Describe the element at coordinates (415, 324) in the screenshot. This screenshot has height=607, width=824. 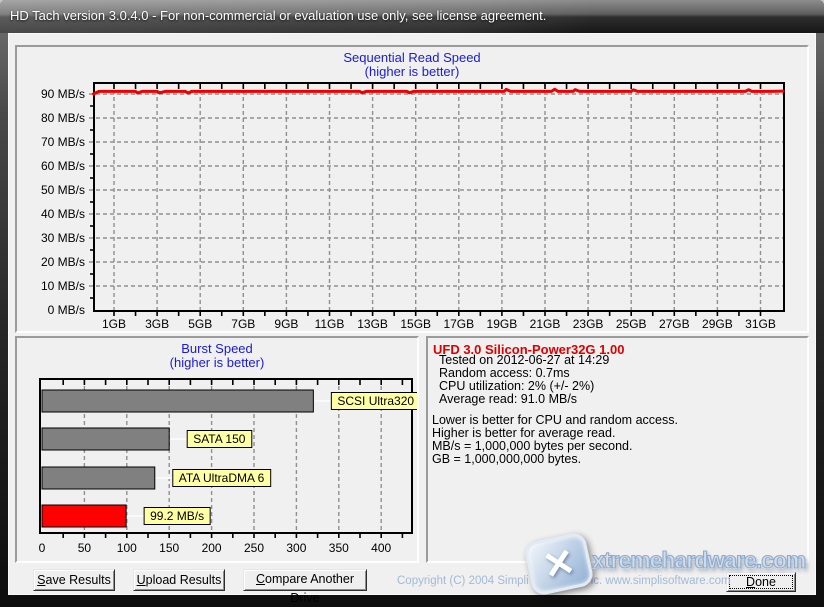
I see `svg-text: 15GB` at that location.